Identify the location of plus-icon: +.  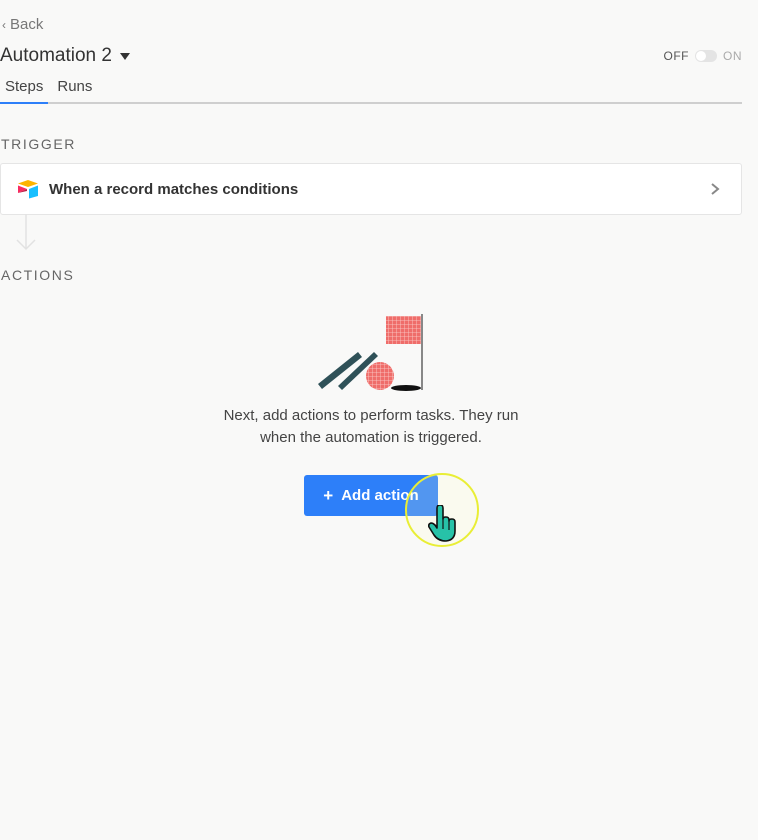
(328, 495).